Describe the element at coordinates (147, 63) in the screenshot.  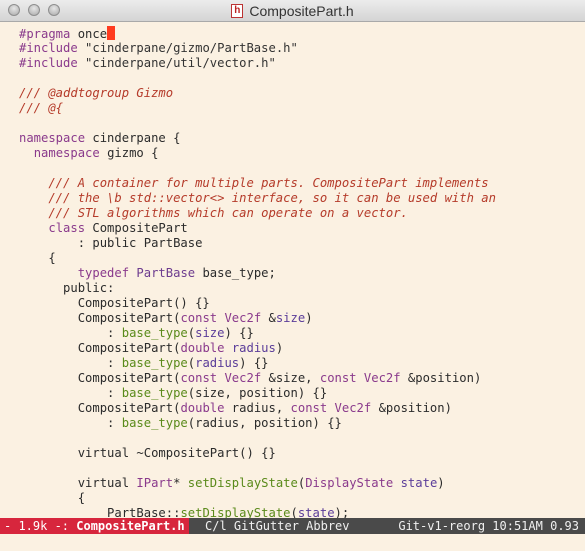
I see `code-line: #include "cinderpane/util/vector.h"` at that location.